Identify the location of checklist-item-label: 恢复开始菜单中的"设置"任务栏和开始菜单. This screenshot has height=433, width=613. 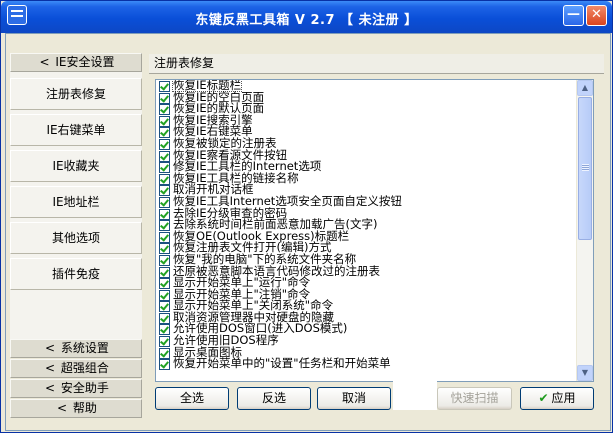
(282, 363).